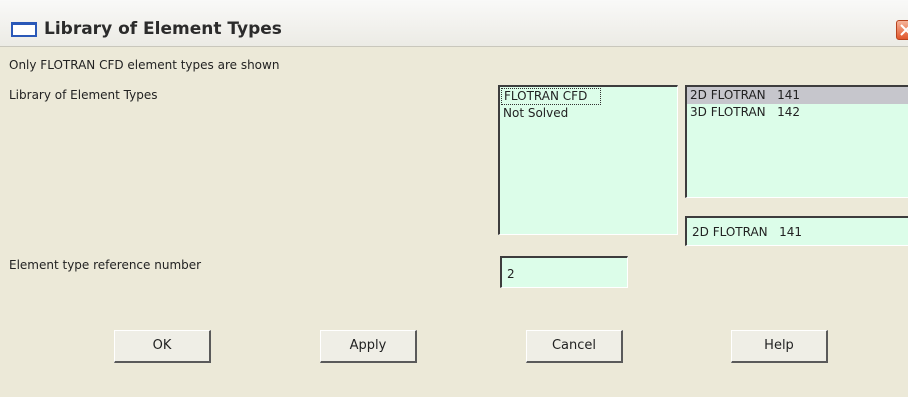 This screenshot has height=397, width=908. What do you see at coordinates (779, 346) in the screenshot?
I see `help-button: Help` at bounding box center [779, 346].